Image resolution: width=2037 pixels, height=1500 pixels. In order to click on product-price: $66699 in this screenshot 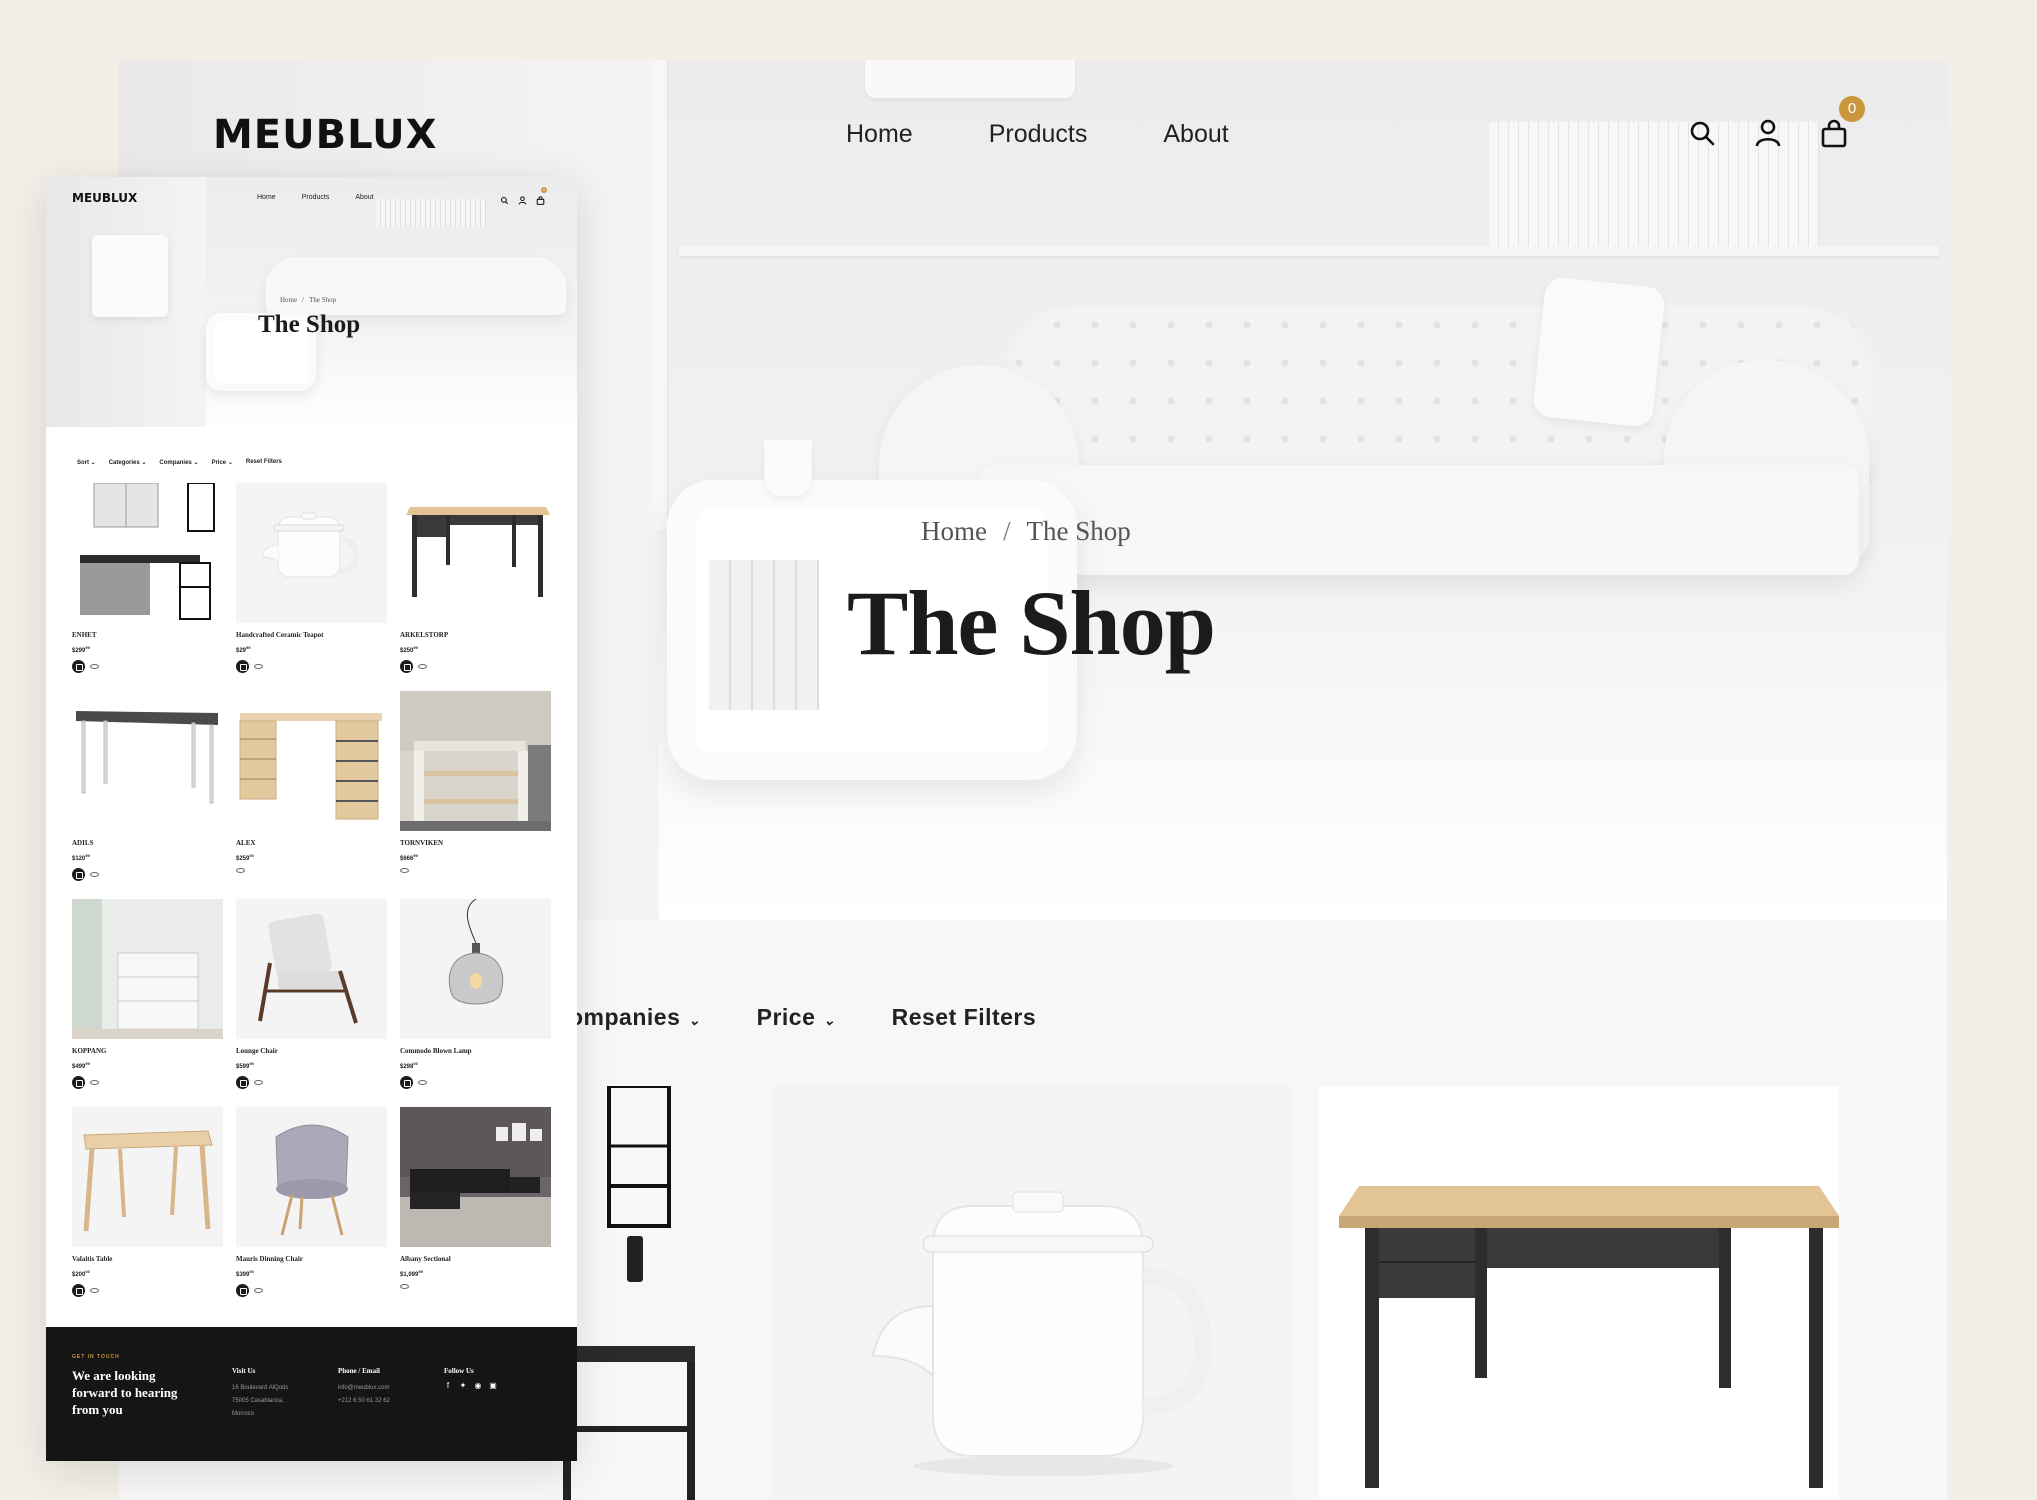, I will do `click(409, 857)`.